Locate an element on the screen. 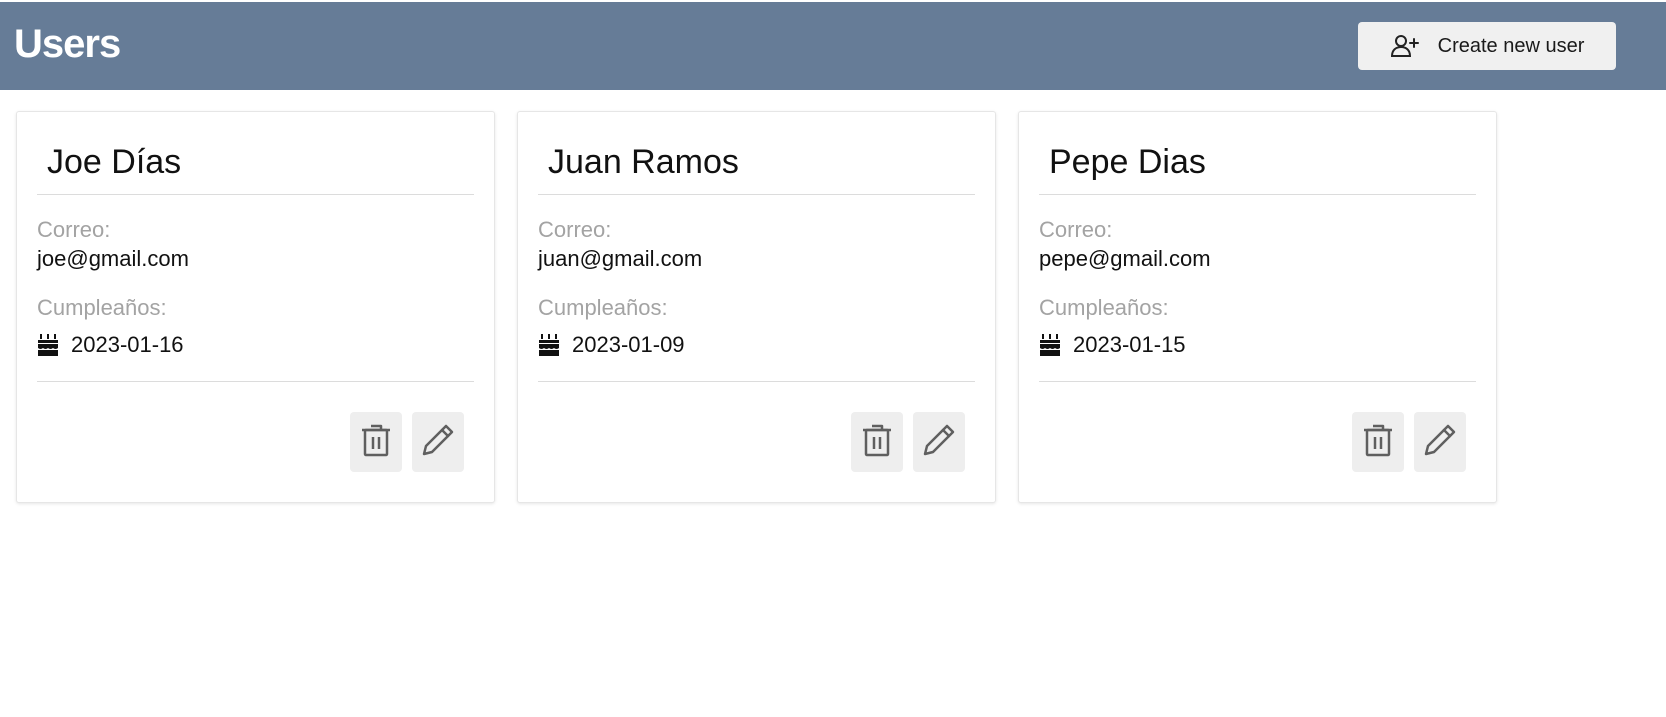 The width and height of the screenshot is (1666, 717). birthday-row: 2023-01-16 is located at coordinates (110, 345).